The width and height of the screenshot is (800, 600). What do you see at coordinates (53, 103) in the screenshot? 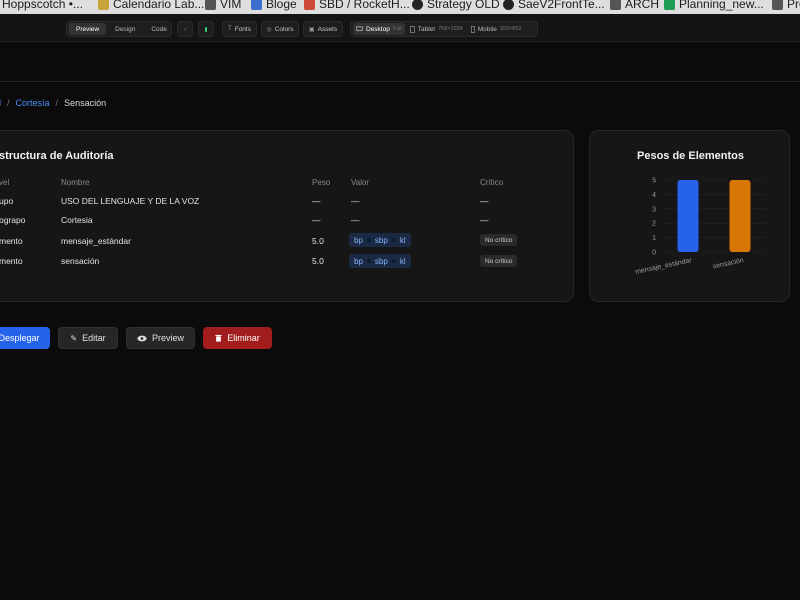
I see `breadcrumb: d / Cortesía / Sensación` at bounding box center [53, 103].